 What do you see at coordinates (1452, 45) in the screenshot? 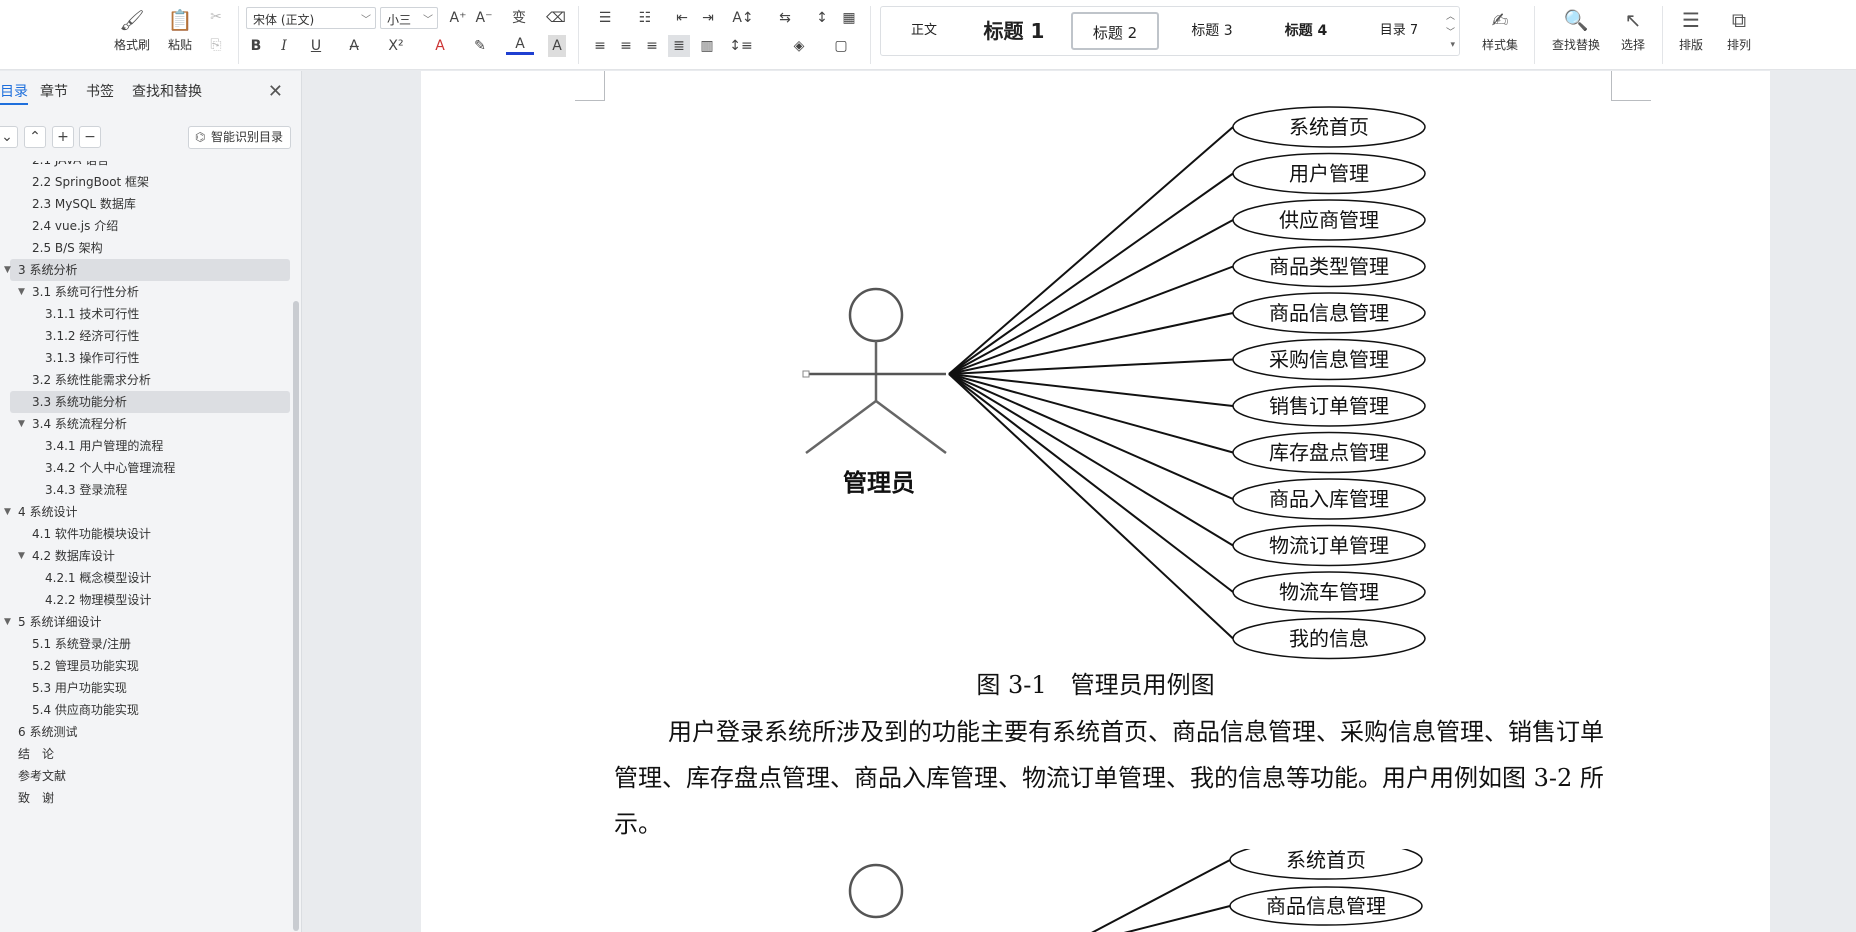
I see `expand-icon: ▾` at bounding box center [1452, 45].